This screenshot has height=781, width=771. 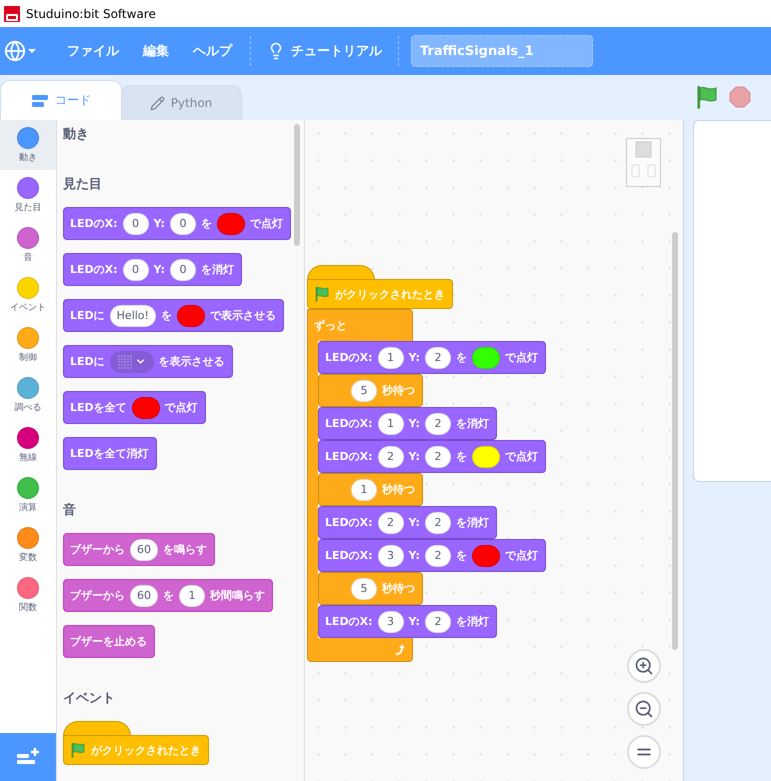 What do you see at coordinates (157, 103) in the screenshot?
I see `pencil-icon` at bounding box center [157, 103].